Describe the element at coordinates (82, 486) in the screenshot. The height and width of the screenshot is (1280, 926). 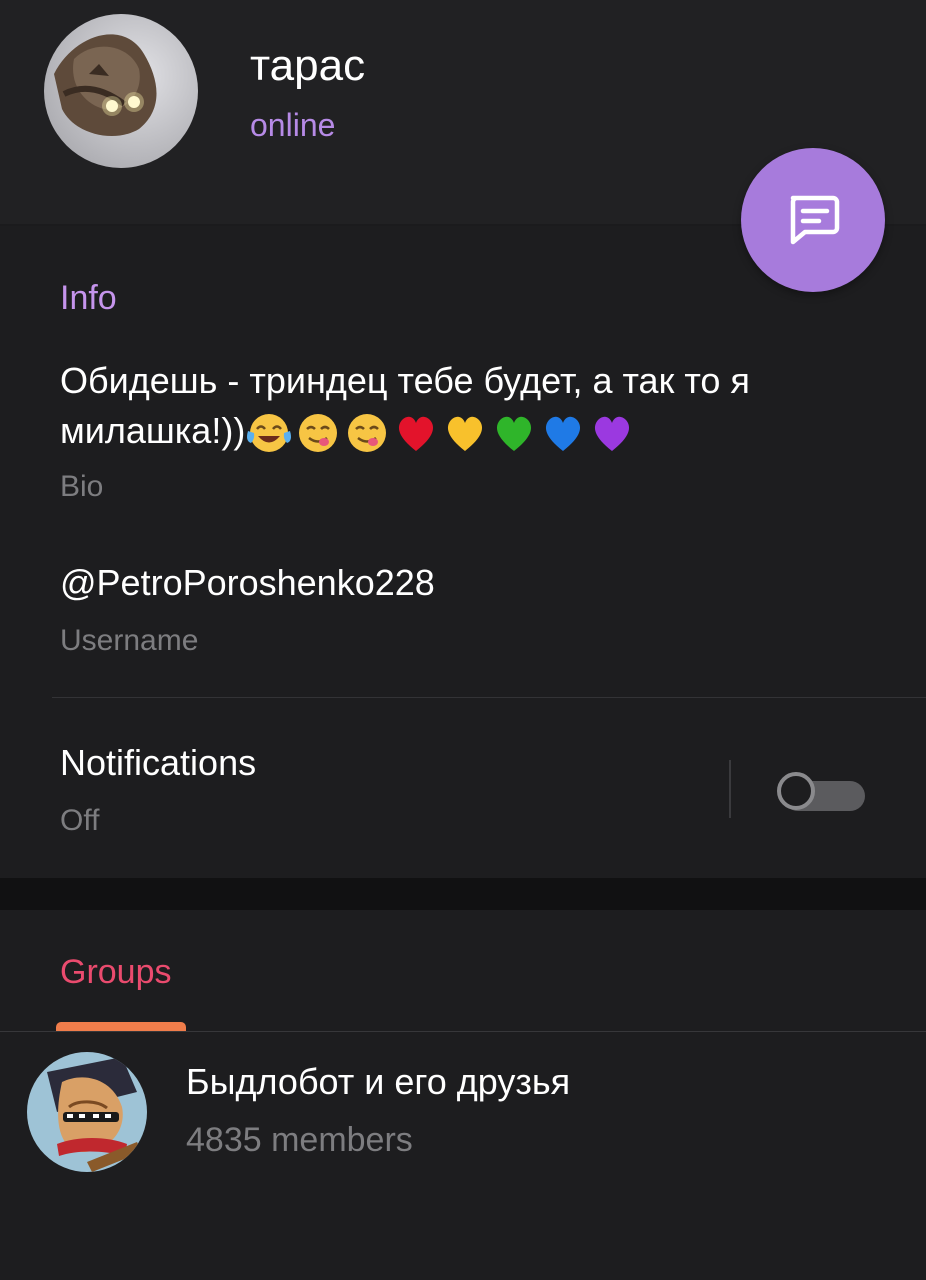
I see `bio-label: Bio` at that location.